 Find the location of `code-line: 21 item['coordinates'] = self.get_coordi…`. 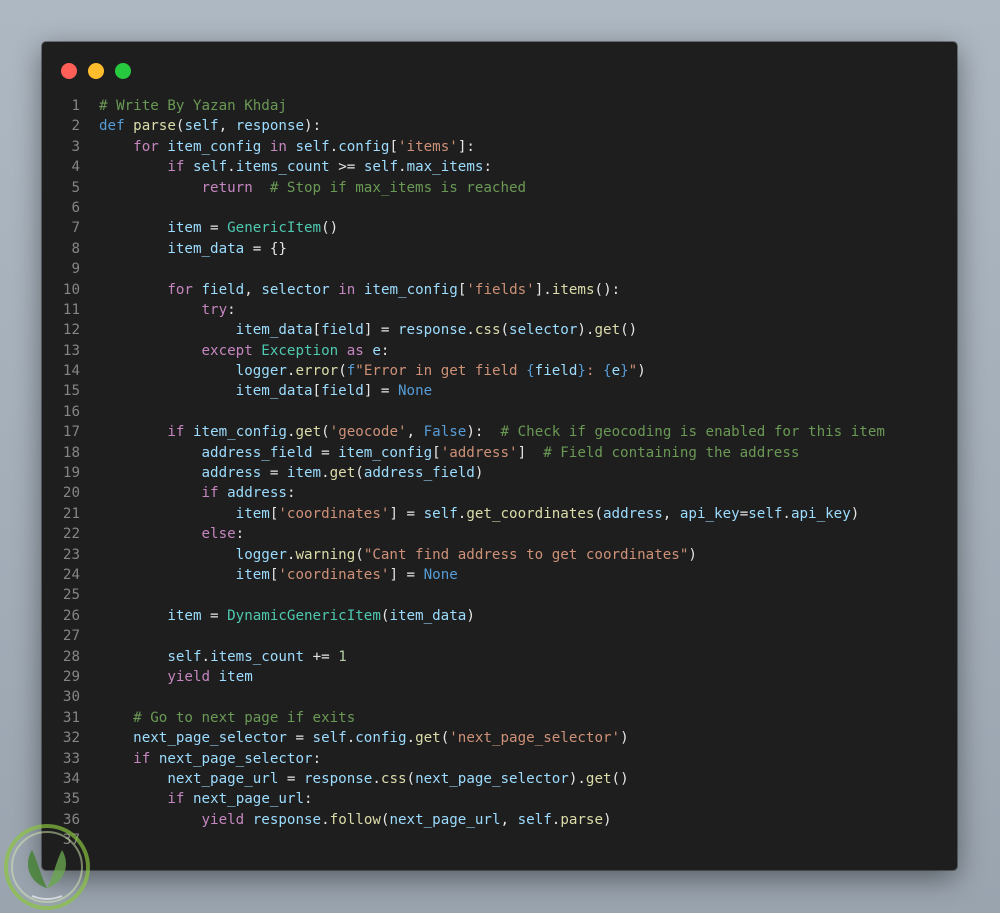

code-line: 21 item['coordinates'] = self.get_coordi… is located at coordinates (499, 514).